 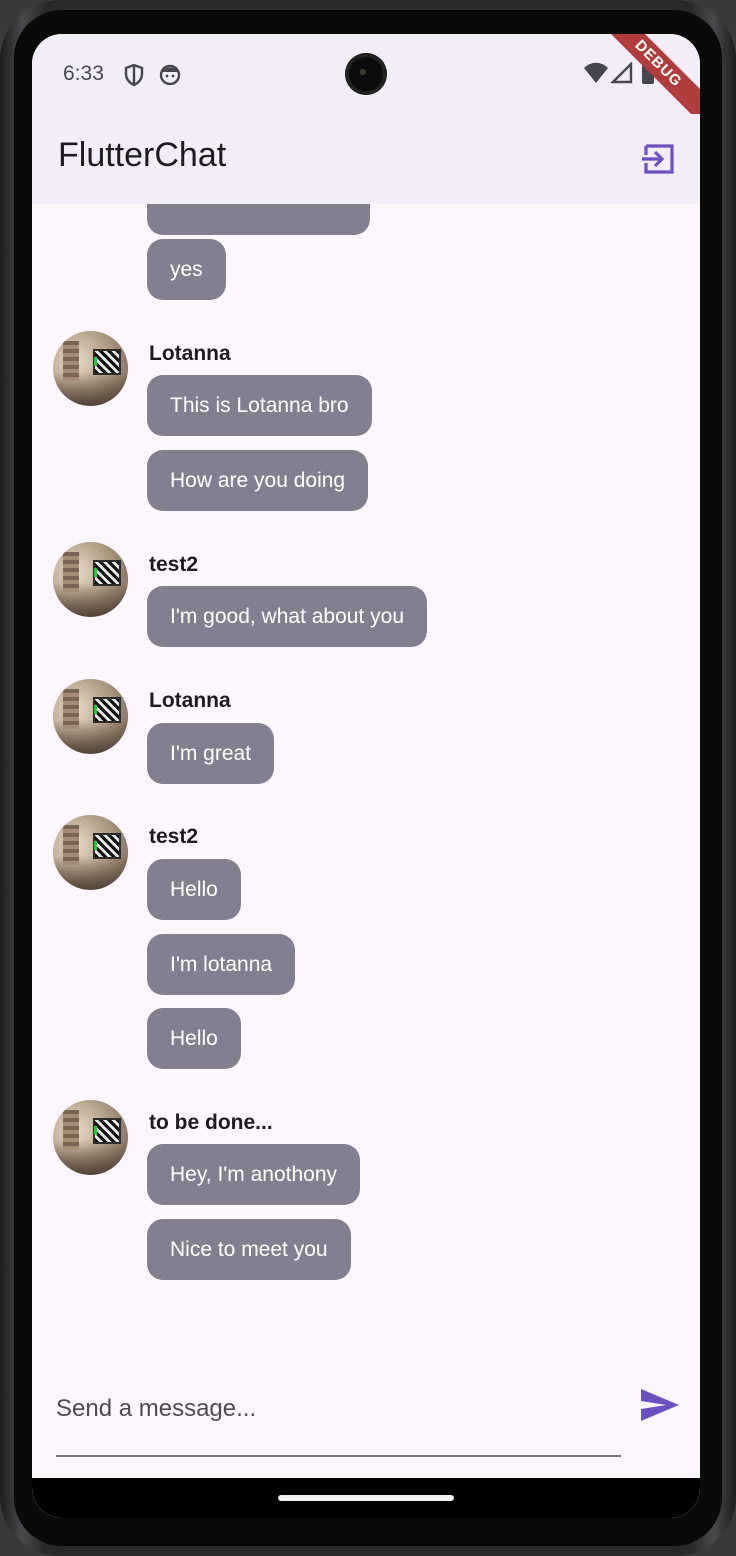 I want to click on message-bubble: I'm great, so click(x=211, y=753).